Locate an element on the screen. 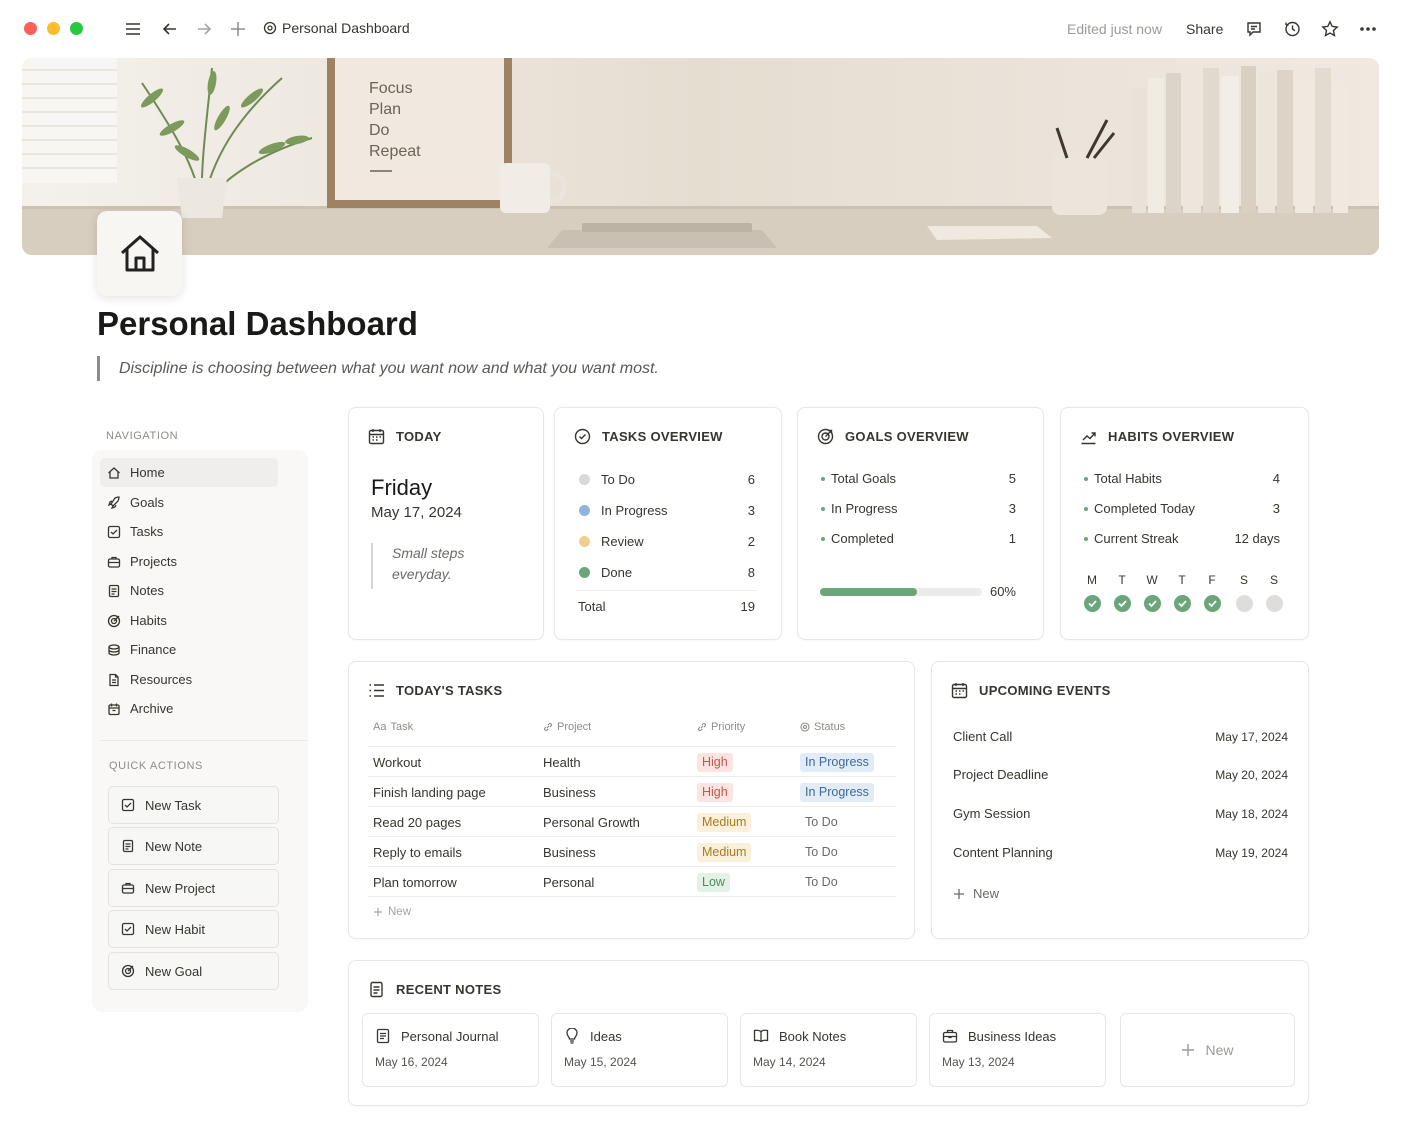 Image resolution: width=1402 pixels, height=1122 pixels. task-cell: Workout is located at coordinates (397, 762).